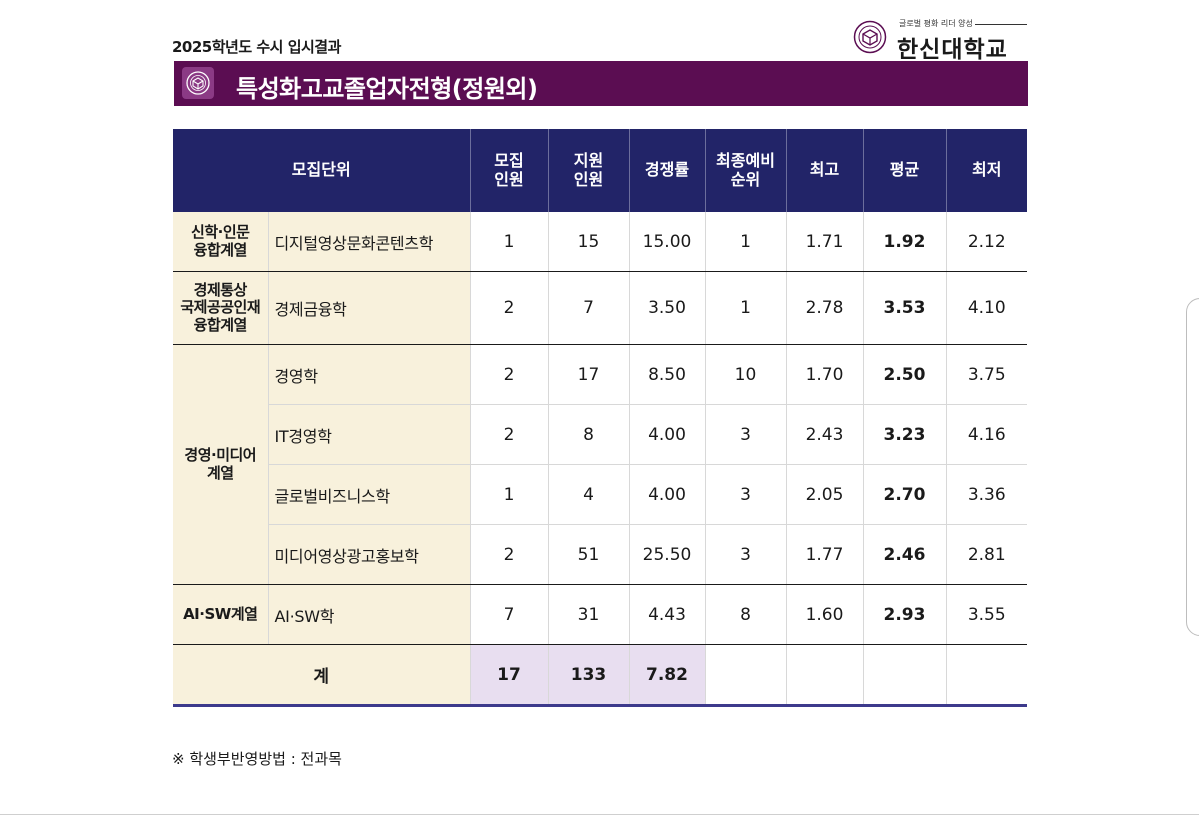  What do you see at coordinates (508, 675) in the screenshot?
I see `total-quota: 17` at bounding box center [508, 675].